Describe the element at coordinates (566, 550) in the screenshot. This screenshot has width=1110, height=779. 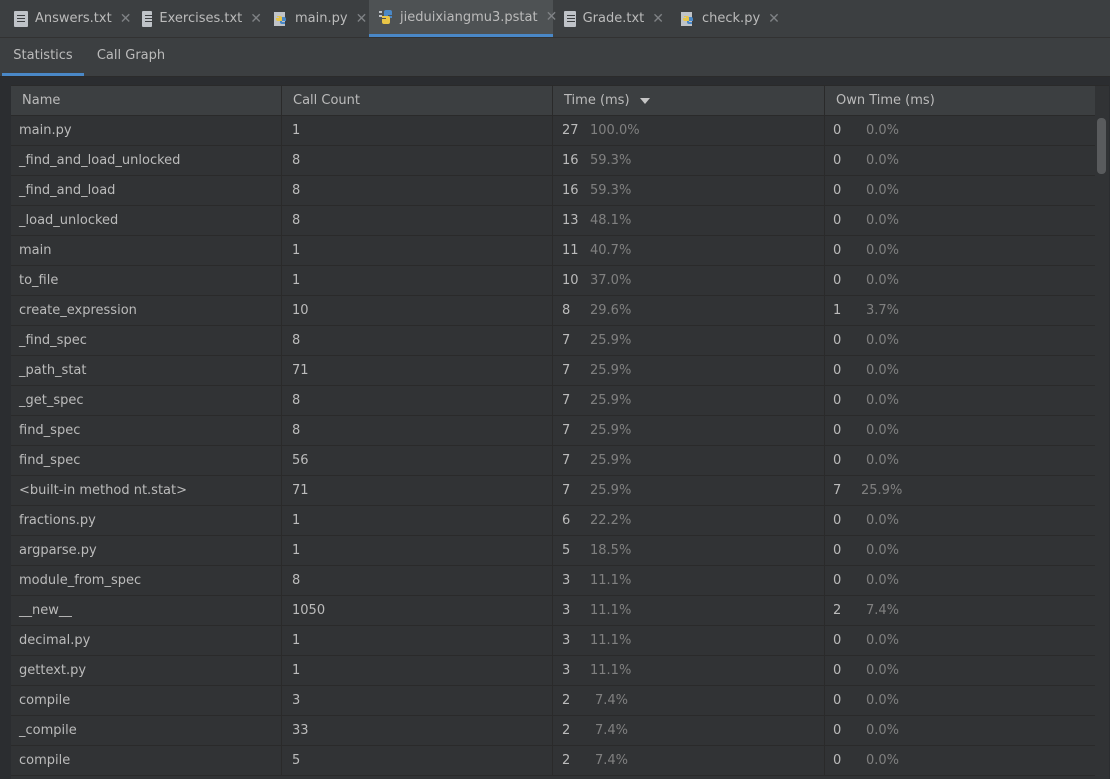
I see `time-value: 5` at that location.